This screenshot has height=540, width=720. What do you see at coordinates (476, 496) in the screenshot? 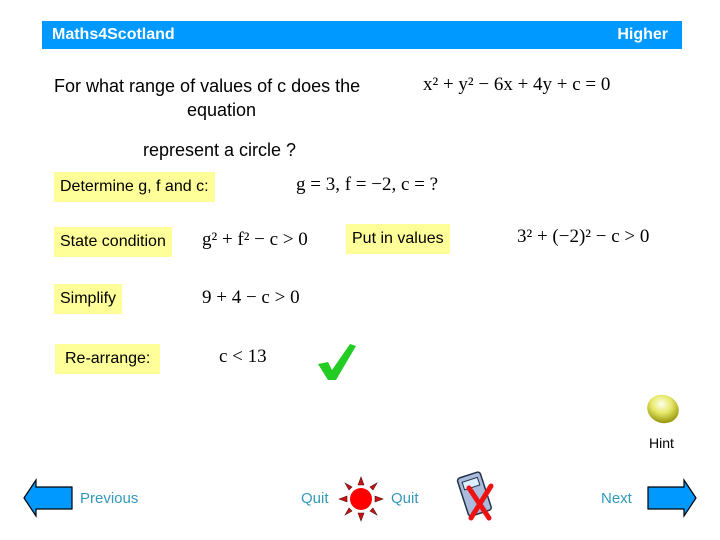
I see `calculator-crossed-icon` at bounding box center [476, 496].